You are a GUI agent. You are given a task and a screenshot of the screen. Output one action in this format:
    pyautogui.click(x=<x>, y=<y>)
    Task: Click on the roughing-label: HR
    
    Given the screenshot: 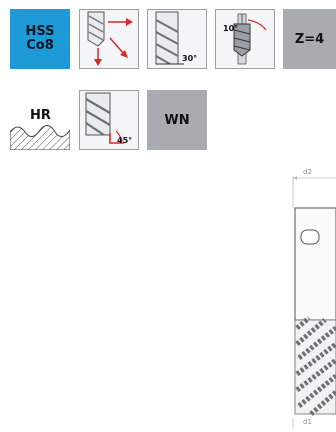 What is the action you would take?
    pyautogui.click(x=40, y=115)
    